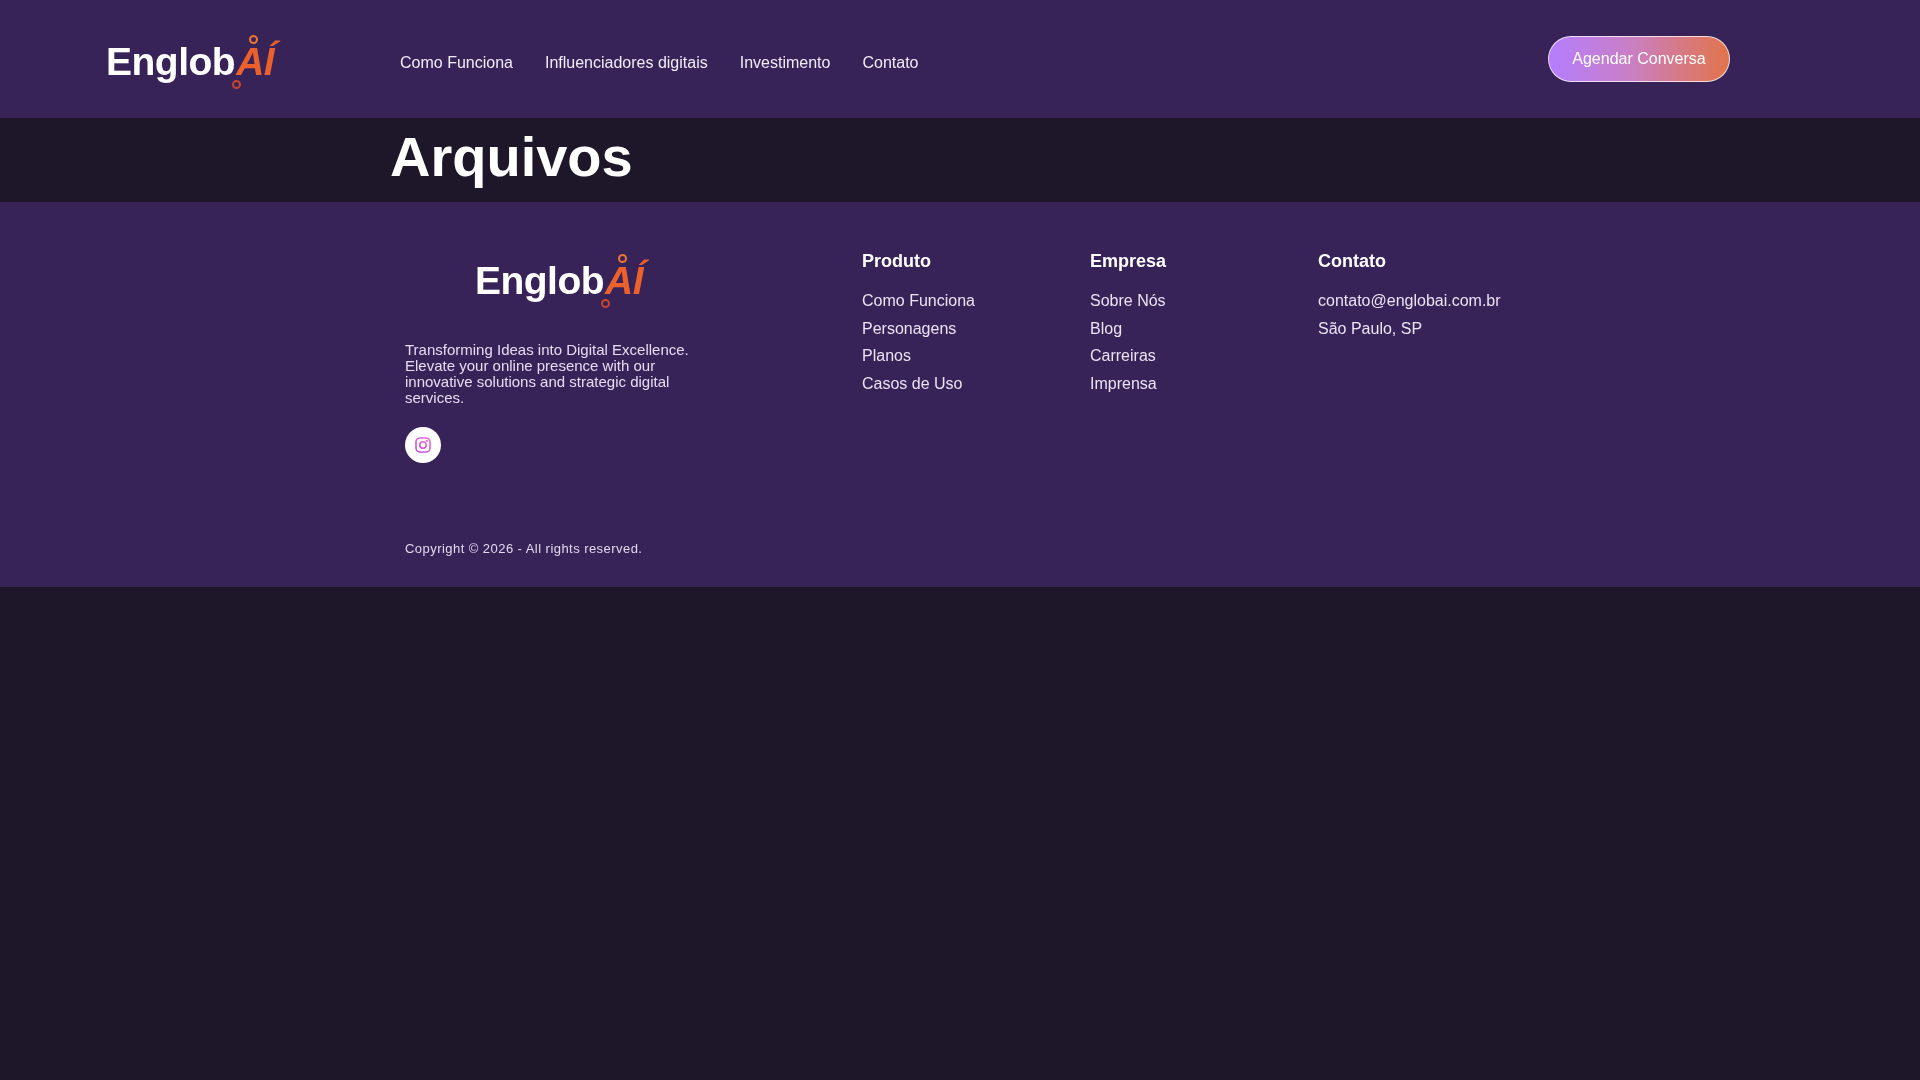 This screenshot has width=1920, height=1080. I want to click on tagline-text: Transforming Ideas into Digital Excellence. Elevate your online presence with our innovative solutions and strategic digital services., so click(547, 374).